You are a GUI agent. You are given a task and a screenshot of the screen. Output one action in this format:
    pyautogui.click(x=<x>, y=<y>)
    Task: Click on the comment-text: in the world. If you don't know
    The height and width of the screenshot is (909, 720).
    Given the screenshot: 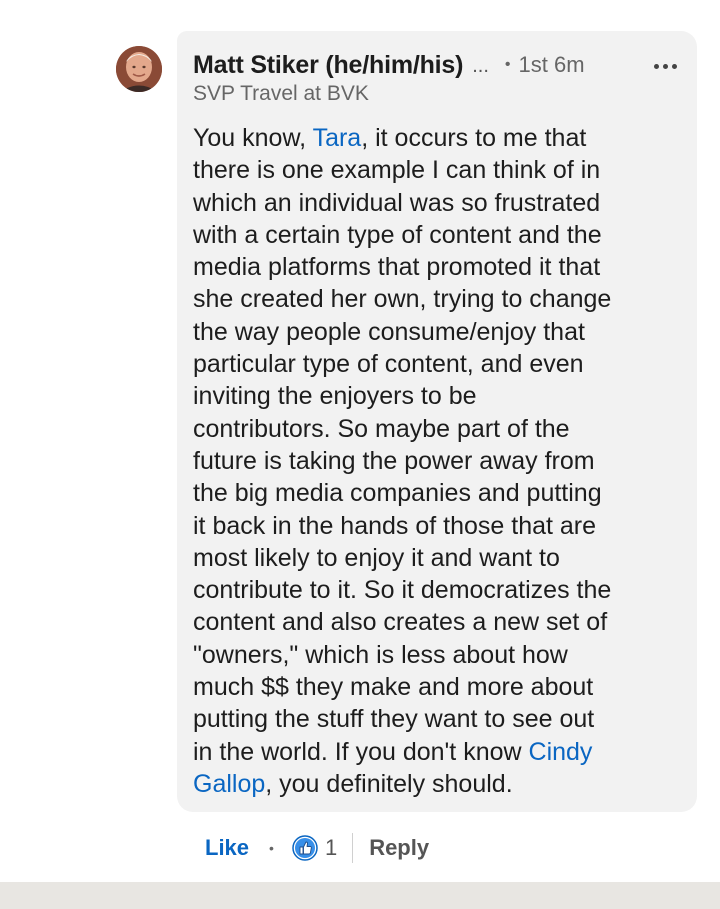 What is the action you would take?
    pyautogui.click(x=361, y=751)
    